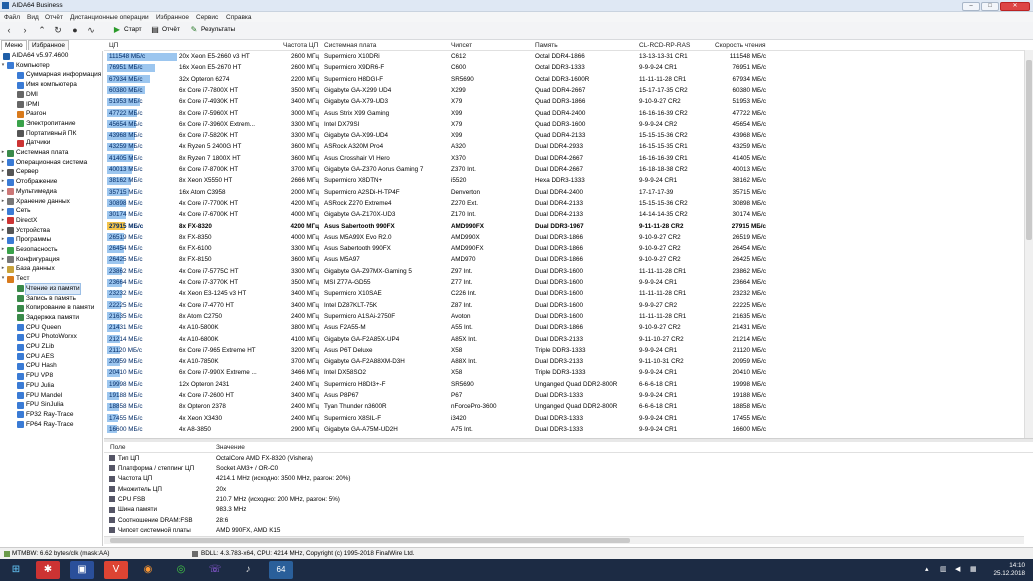 The height and width of the screenshot is (581, 1033). Describe the element at coordinates (58, 30) in the screenshot. I see `refresh-icon: ↻` at that location.